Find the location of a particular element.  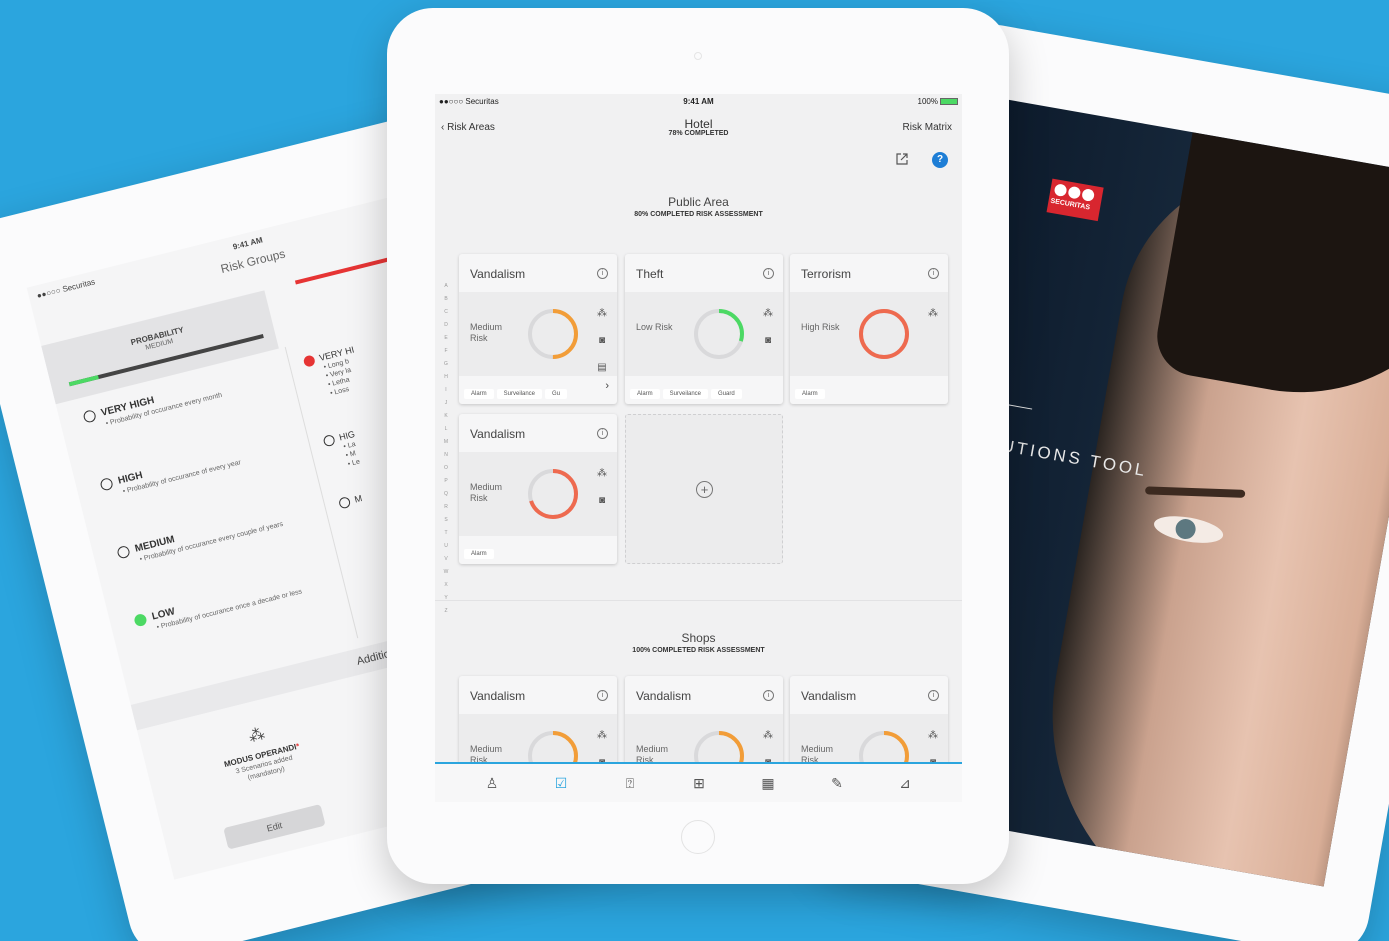

safeguard-tag: Guard is located at coordinates (726, 394).